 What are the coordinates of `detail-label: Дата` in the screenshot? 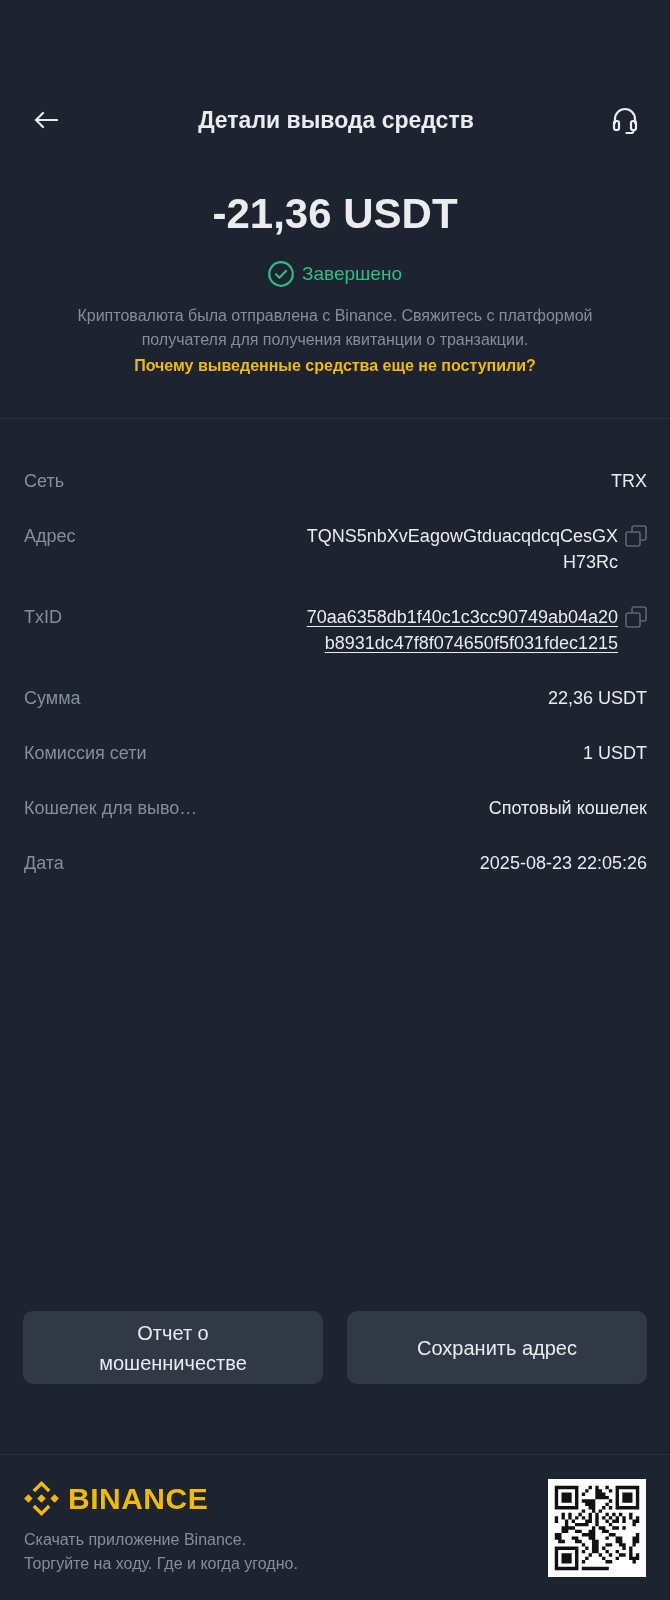 It's located at (44, 863).